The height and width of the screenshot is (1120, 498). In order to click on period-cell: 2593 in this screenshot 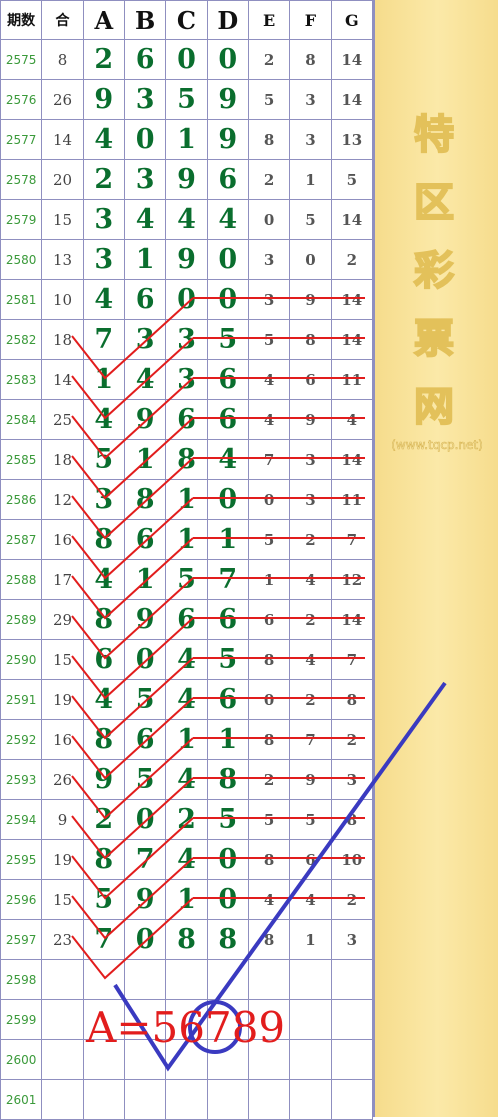, I will do `click(21, 779)`.